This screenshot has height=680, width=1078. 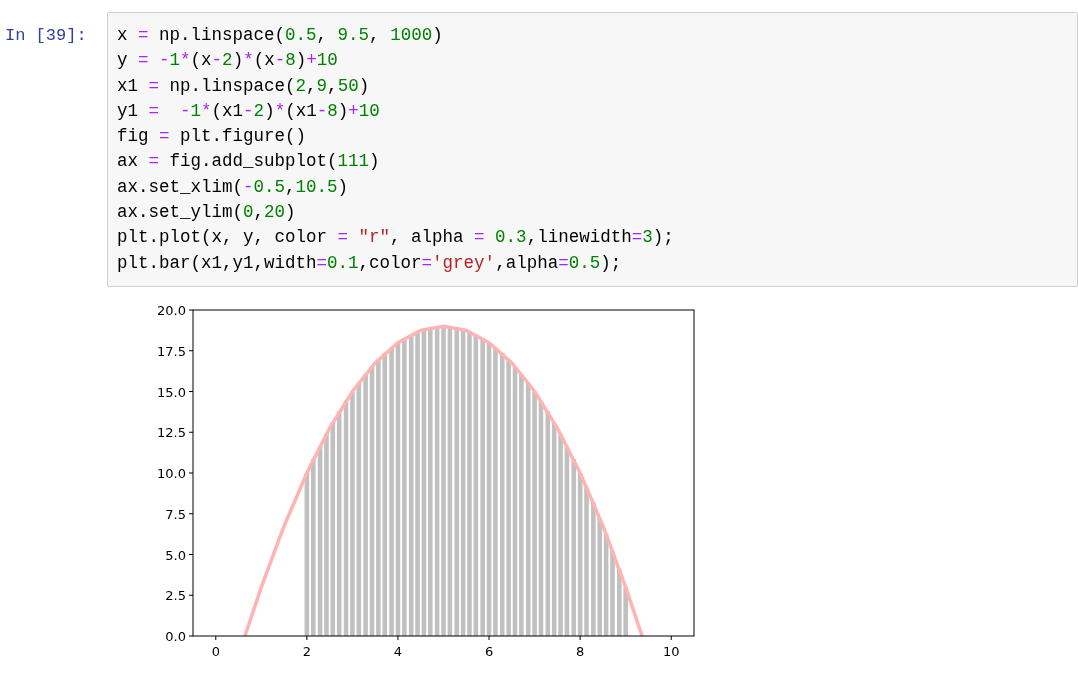 What do you see at coordinates (206, 213) in the screenshot?
I see `code-line: ax.set_ylim(0,20)` at bounding box center [206, 213].